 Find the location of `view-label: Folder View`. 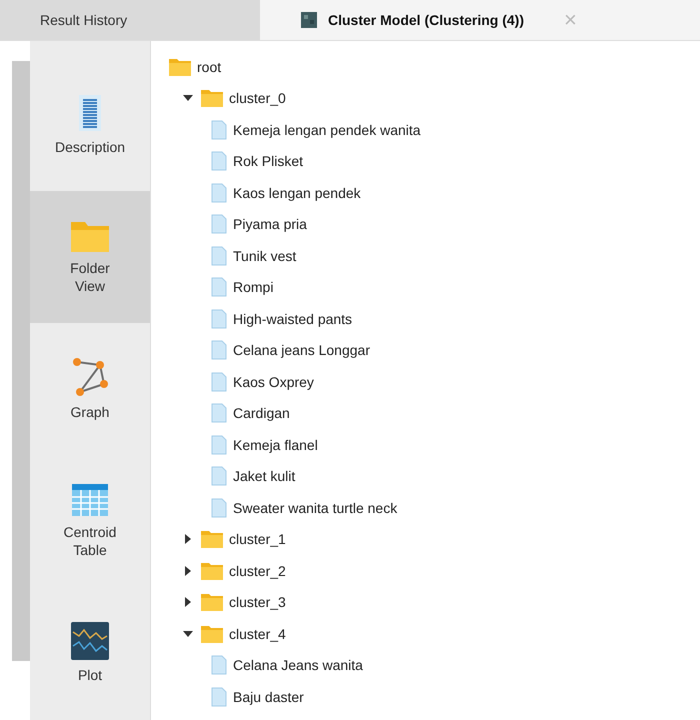

view-label: Folder View is located at coordinates (90, 277).